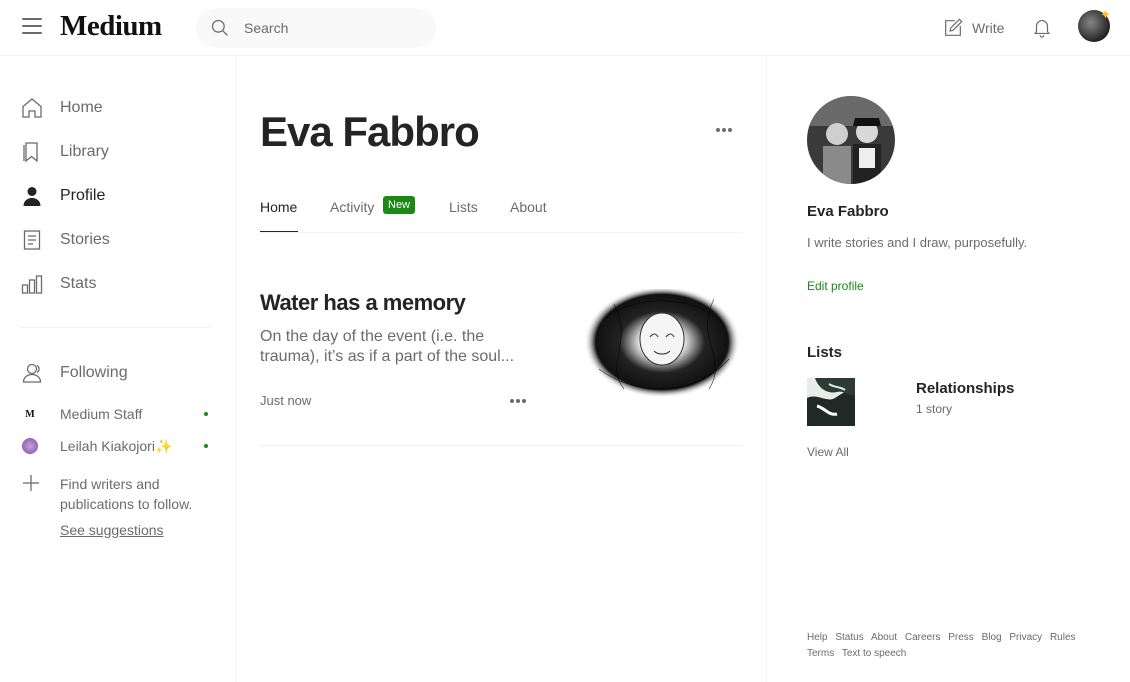  Describe the element at coordinates (851, 140) in the screenshot. I see `profile-avatar` at that location.